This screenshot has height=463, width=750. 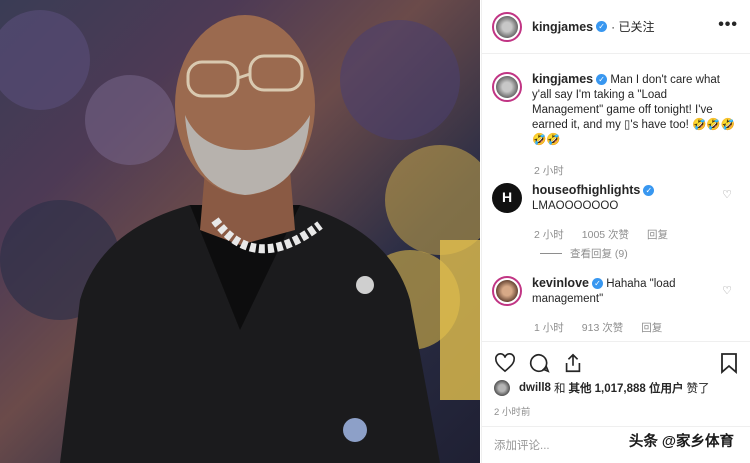 What do you see at coordinates (575, 206) in the screenshot?
I see `comment-text: LMAOOOOOOO` at bounding box center [575, 206].